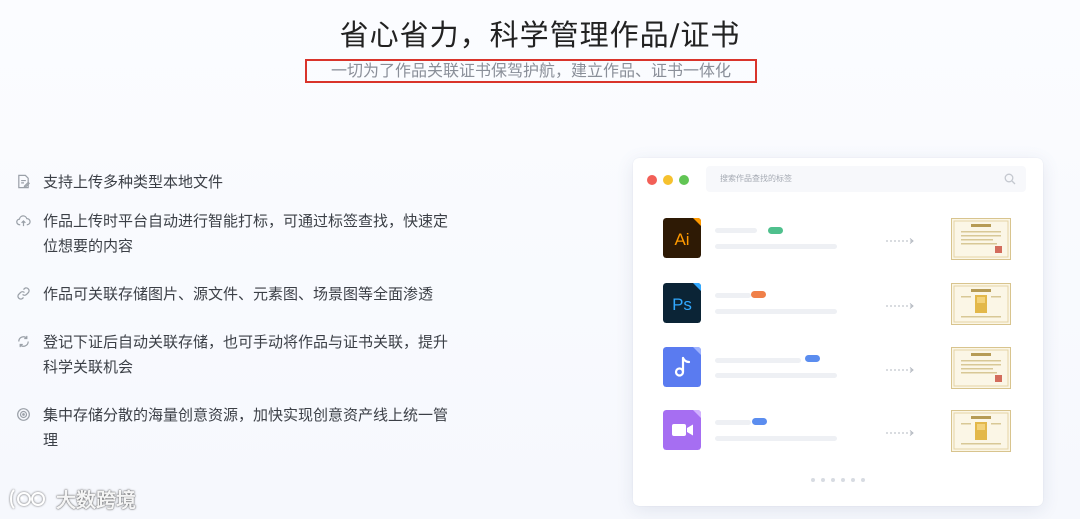 Image resolution: width=1080 pixels, height=519 pixels. I want to click on feature-text: 作品可关联存储图片、源文件、元素图、场景图等全面渗透, so click(238, 294).